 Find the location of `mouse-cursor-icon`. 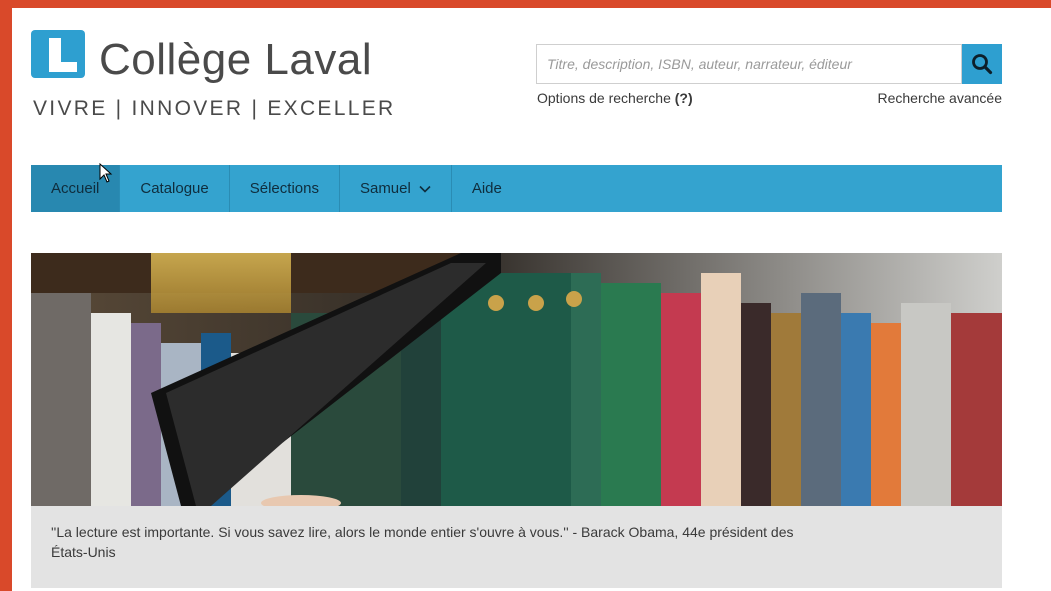

mouse-cursor-icon is located at coordinates (106, 173).